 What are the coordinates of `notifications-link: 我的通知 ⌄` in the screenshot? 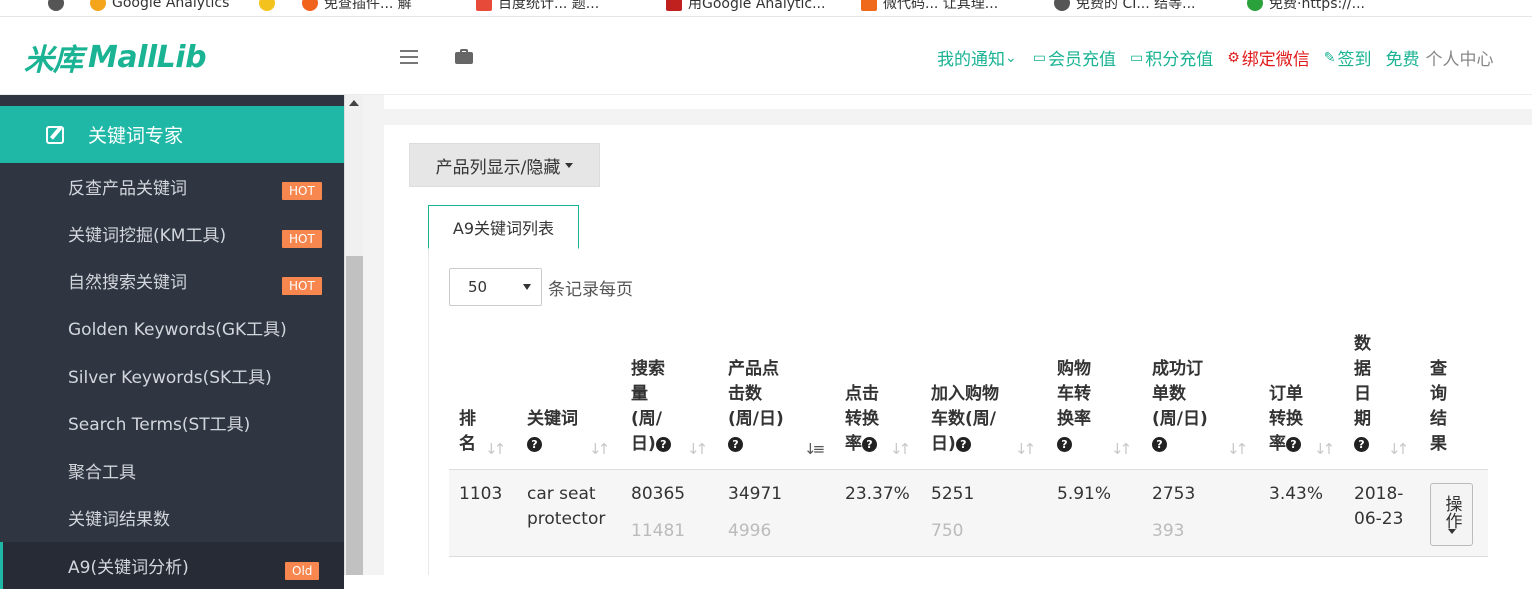 It's located at (978, 58).